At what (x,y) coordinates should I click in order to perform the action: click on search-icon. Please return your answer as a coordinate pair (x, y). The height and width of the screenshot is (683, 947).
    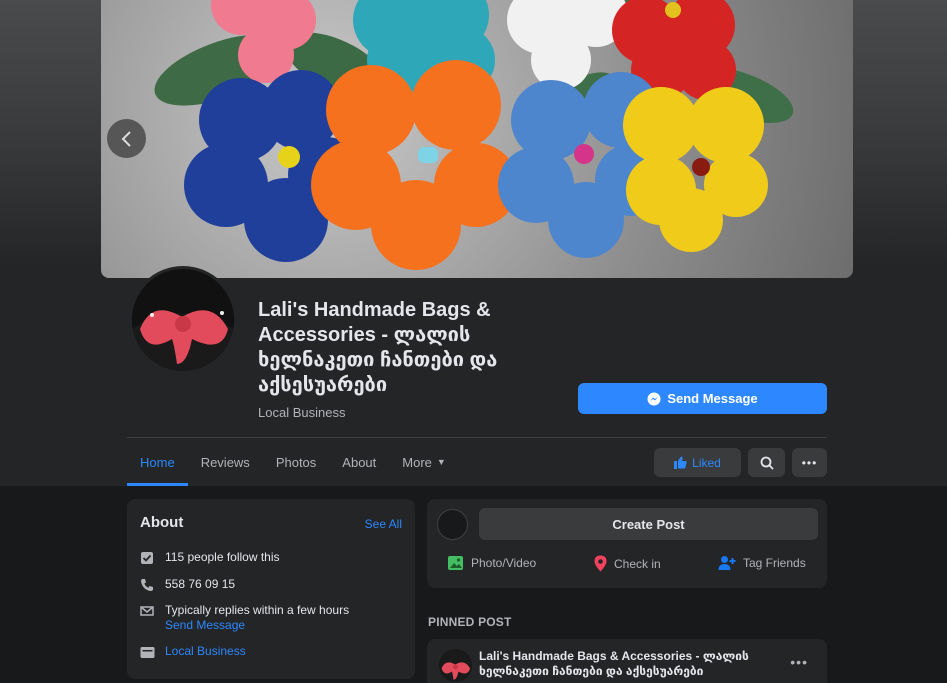
    Looking at the image, I should click on (767, 463).